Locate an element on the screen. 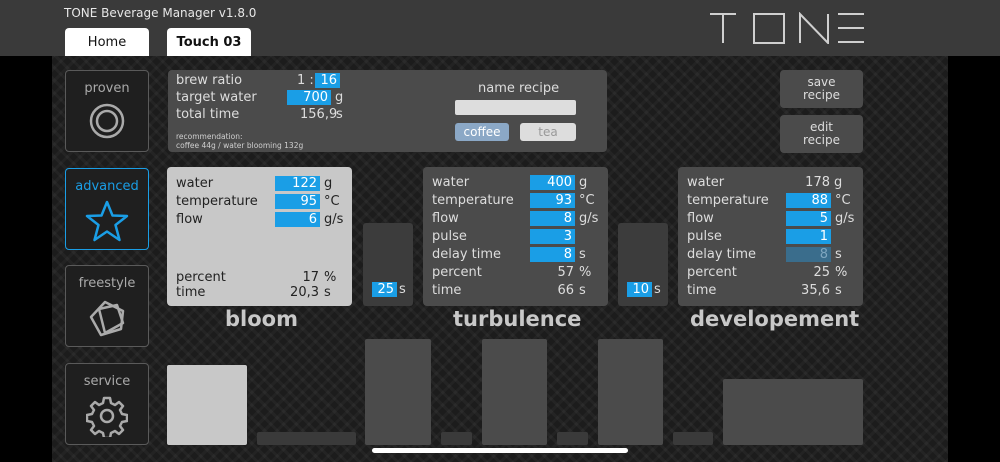  bloom-water-input: 122 is located at coordinates (297, 183).